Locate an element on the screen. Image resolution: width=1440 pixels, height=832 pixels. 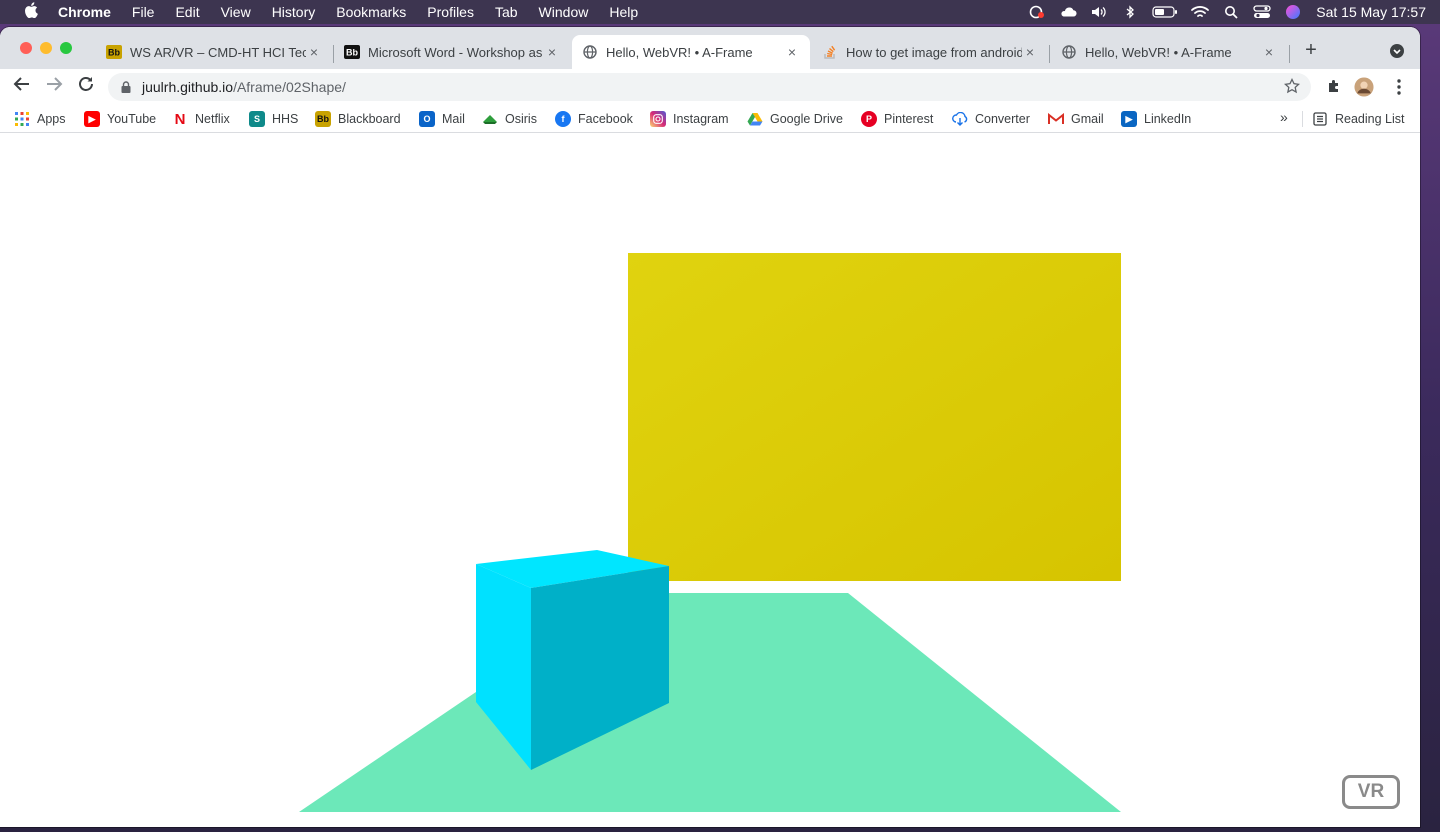
minimize-window-button is located at coordinates (46, 48).